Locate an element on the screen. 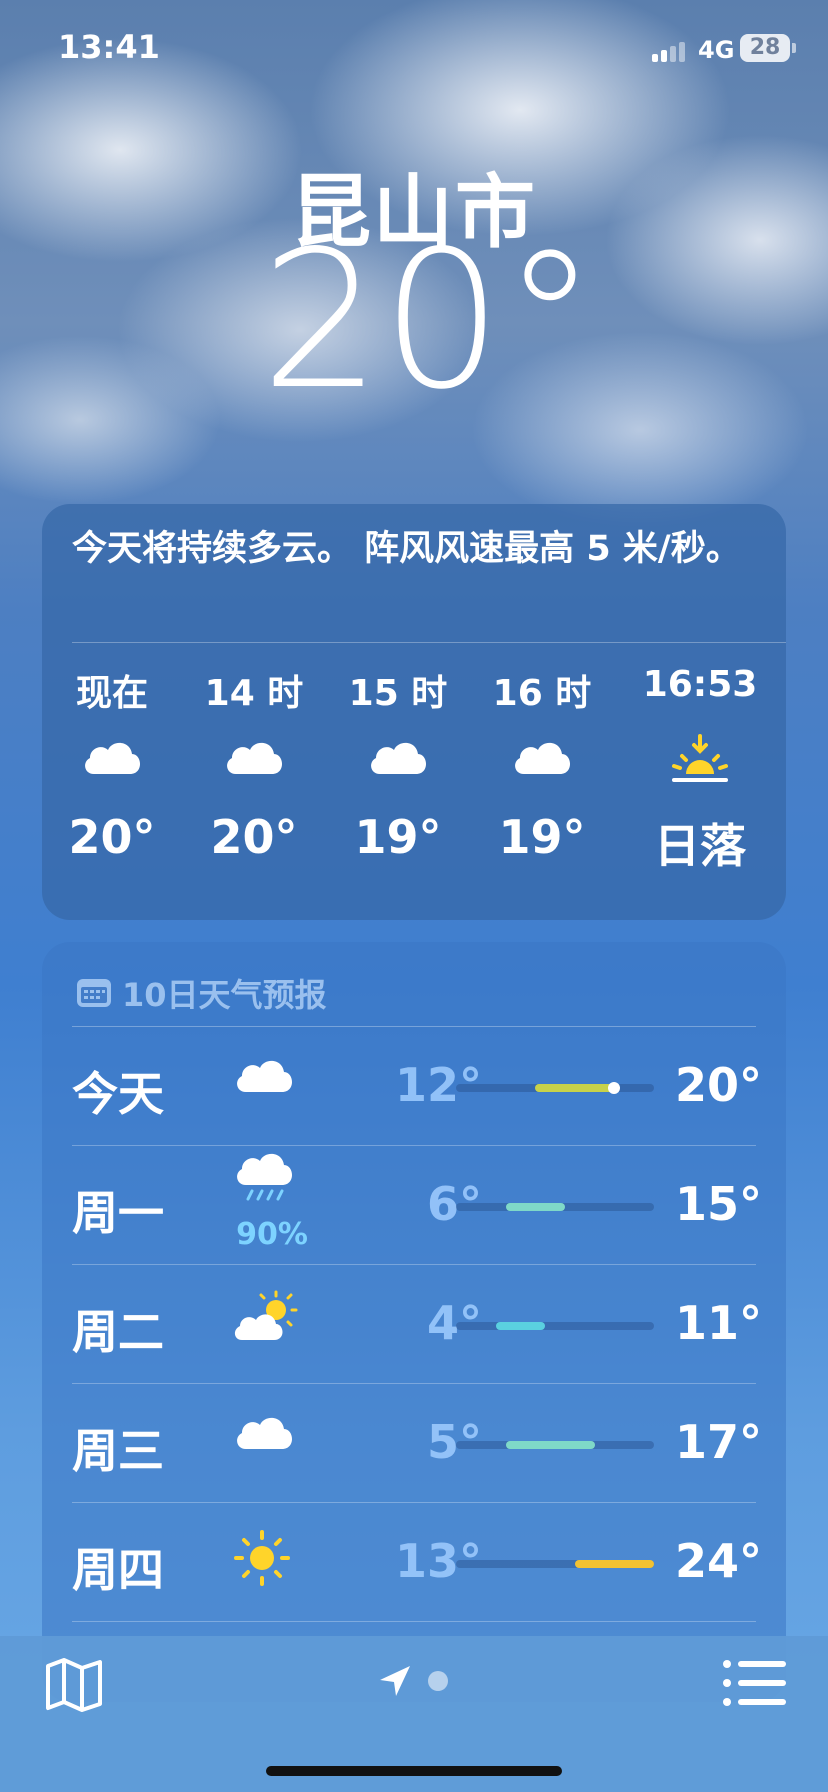  day-row: 周二 4° 11° is located at coordinates (414, 1325).